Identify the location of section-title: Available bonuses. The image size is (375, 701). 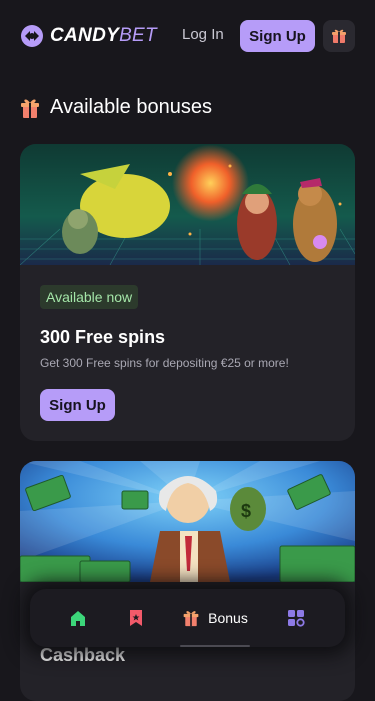
(131, 107).